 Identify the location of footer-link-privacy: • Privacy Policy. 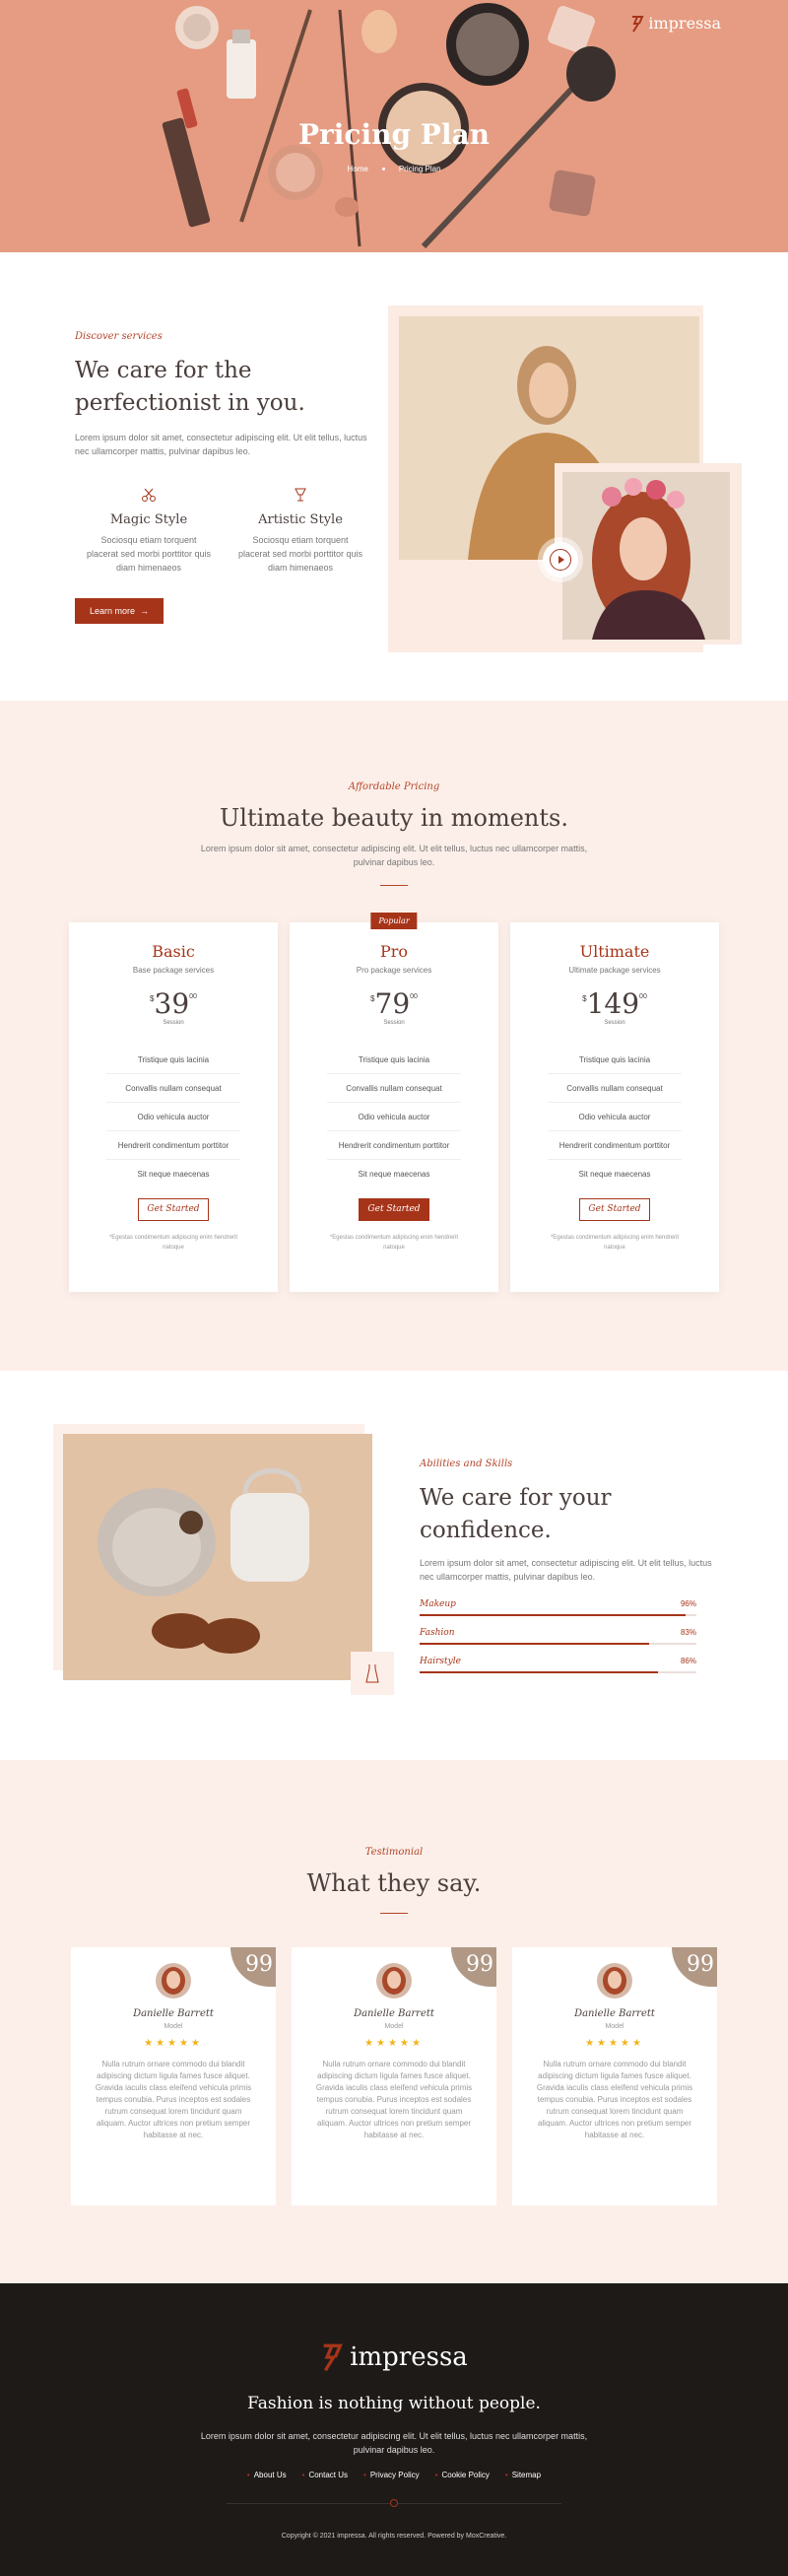
(391, 2475).